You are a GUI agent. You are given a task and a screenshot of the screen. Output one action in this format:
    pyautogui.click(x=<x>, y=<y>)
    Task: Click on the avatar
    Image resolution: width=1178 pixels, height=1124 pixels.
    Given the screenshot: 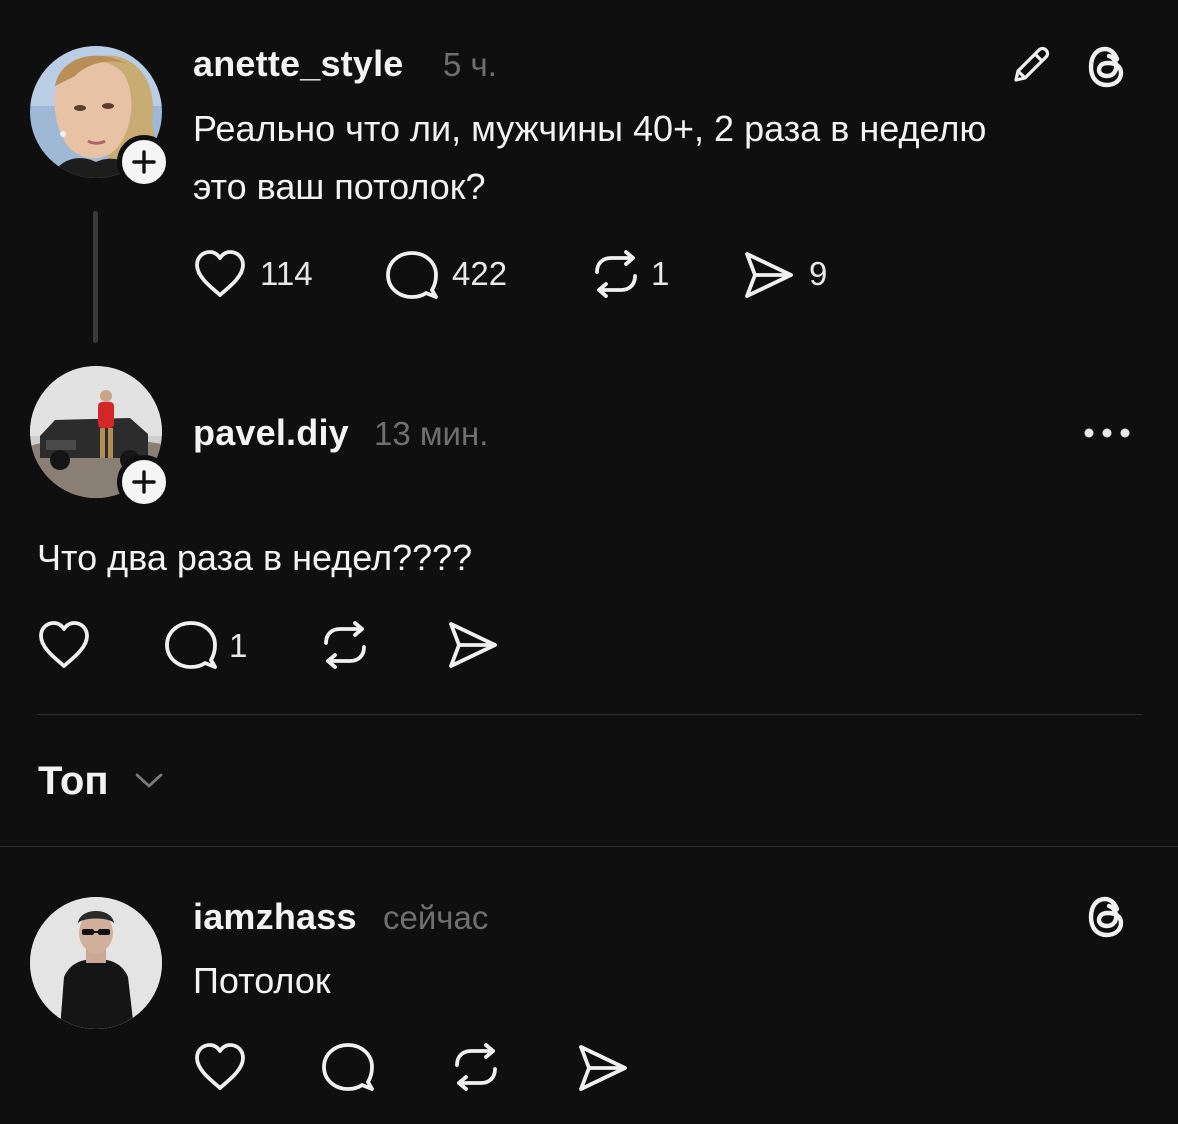 What is the action you would take?
    pyautogui.click(x=96, y=963)
    